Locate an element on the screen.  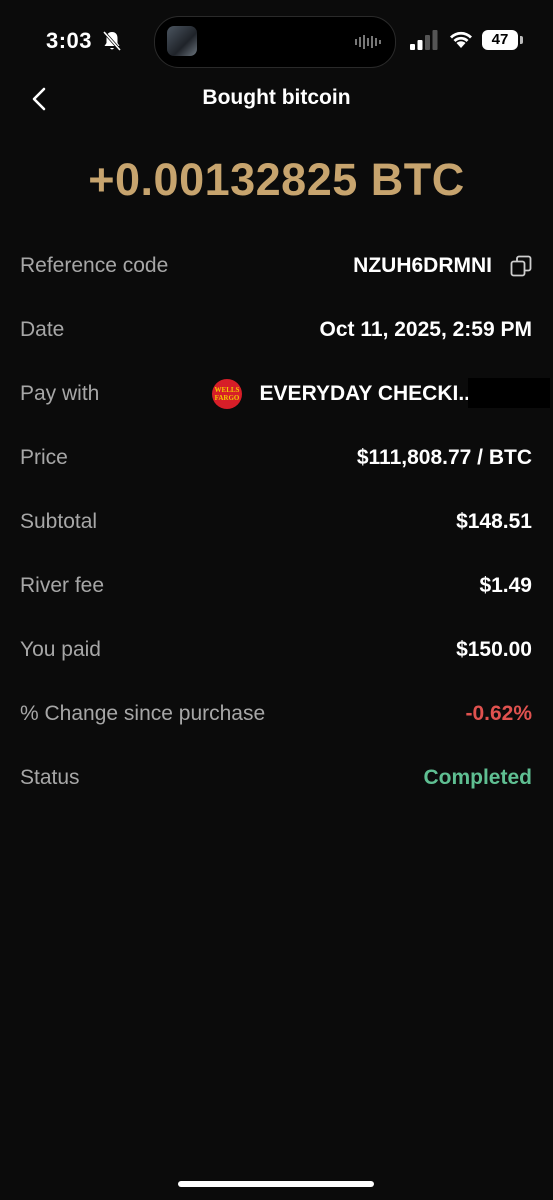
reference-code-label: Reference code is located at coordinates (94, 265).